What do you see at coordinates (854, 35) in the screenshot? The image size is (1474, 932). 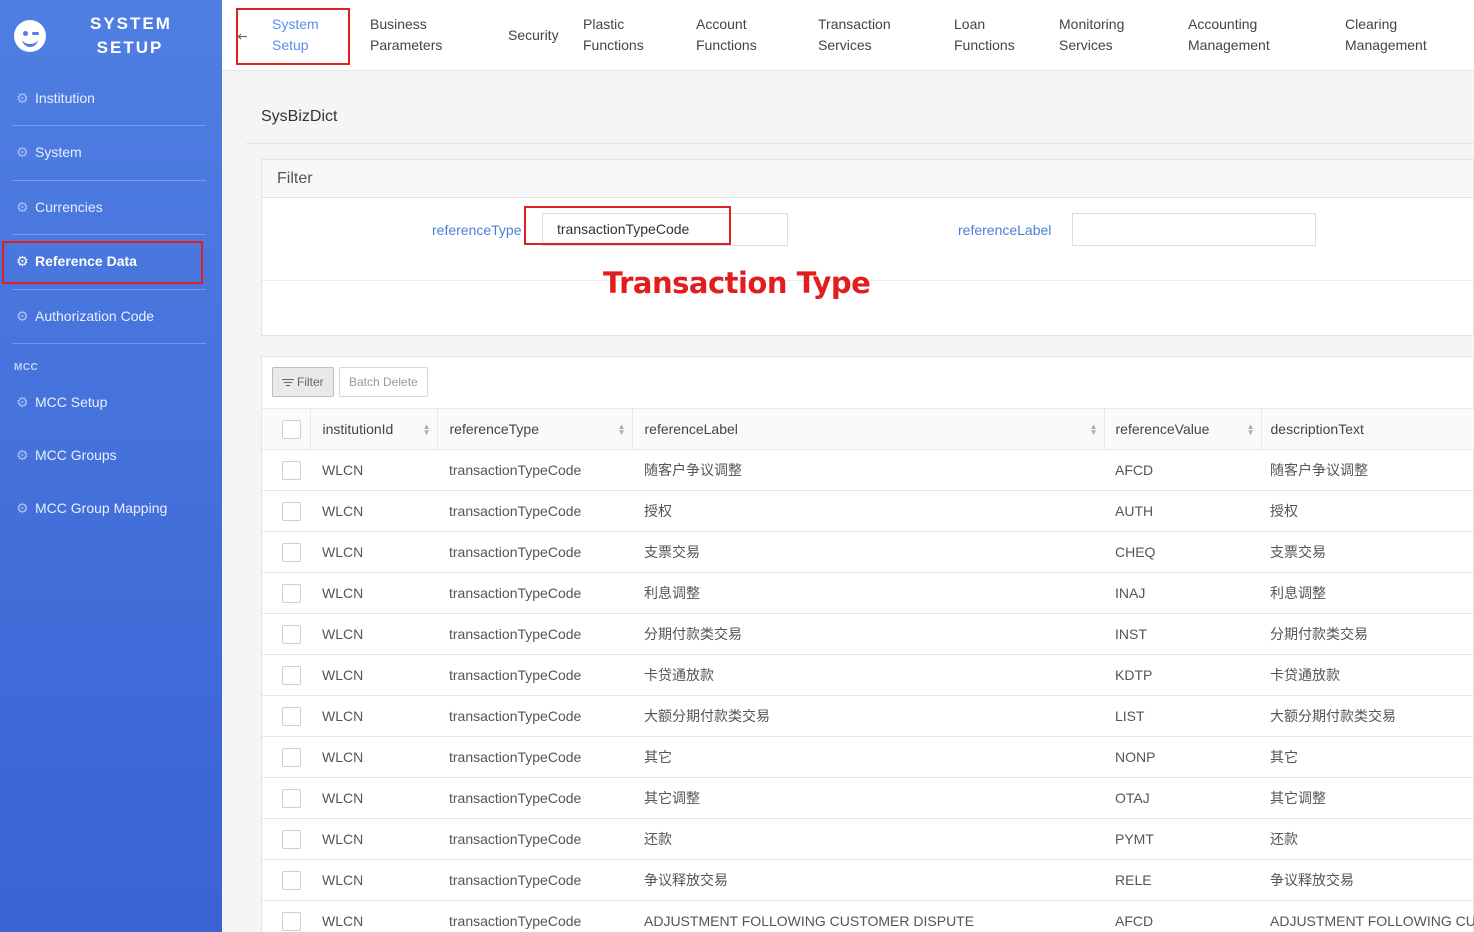 I see `tab-transaction-services: Transaction Services` at bounding box center [854, 35].